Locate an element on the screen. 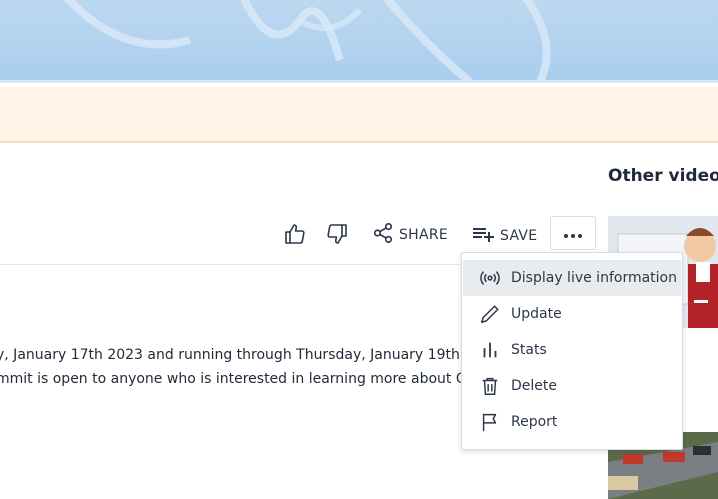  menu-item-label: Delete is located at coordinates (534, 386).